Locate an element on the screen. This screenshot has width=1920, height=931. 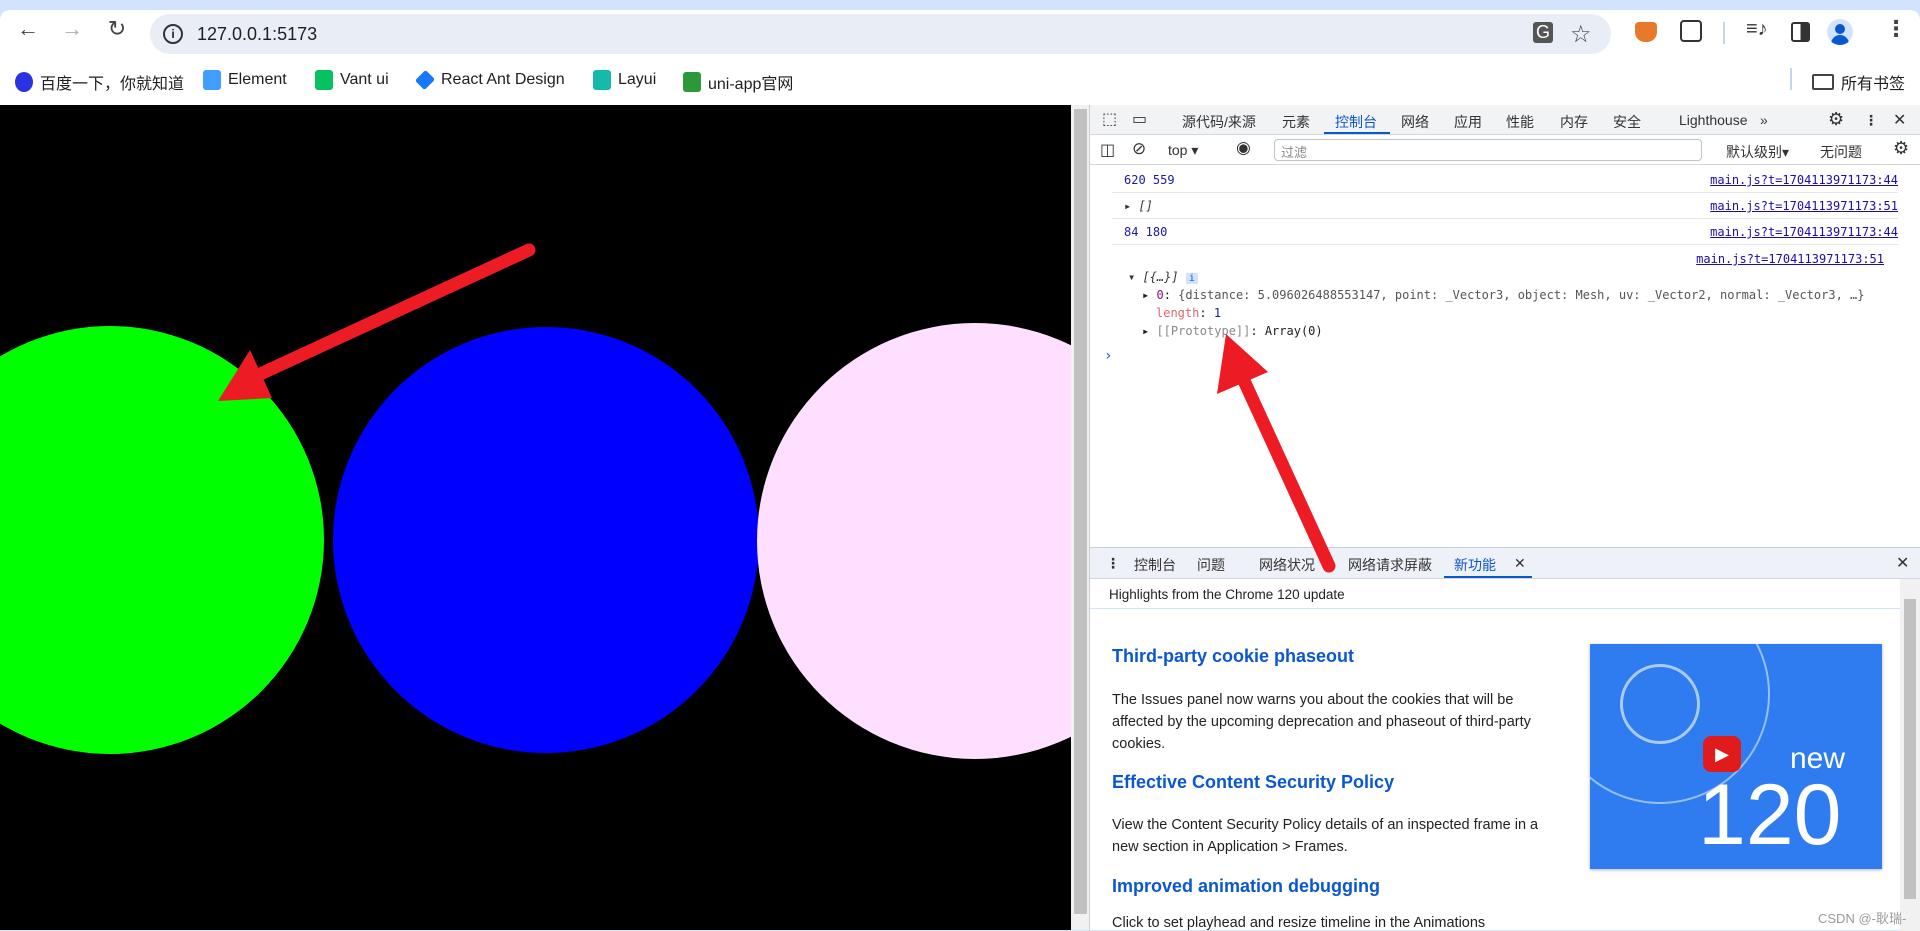
arrow-to-console-output is located at coordinates (1276, 453).